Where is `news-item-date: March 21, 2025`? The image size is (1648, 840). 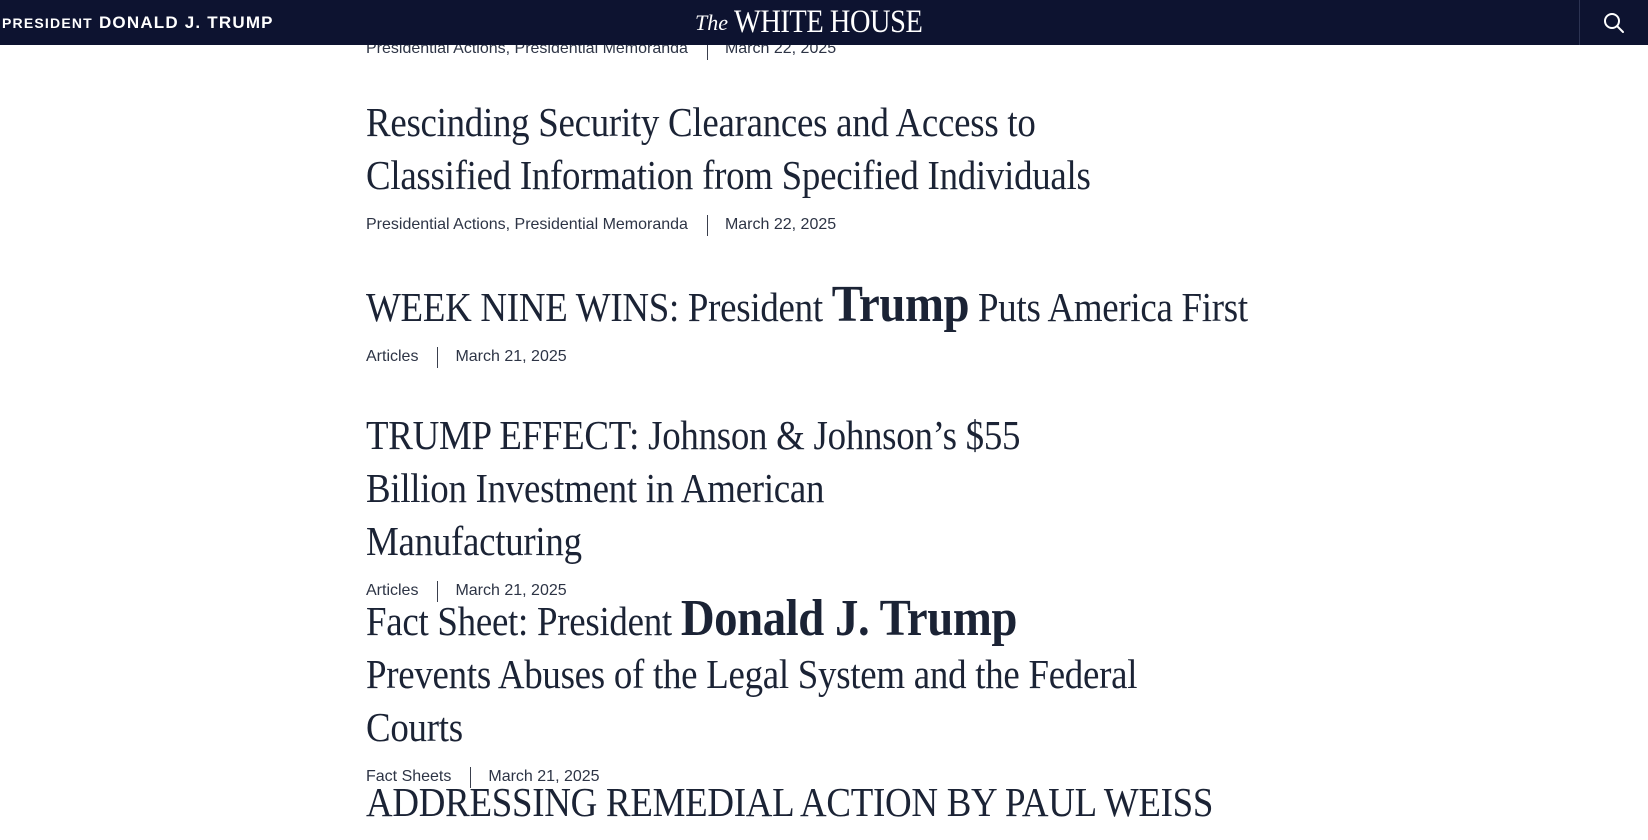 news-item-date: March 21, 2025 is located at coordinates (511, 356).